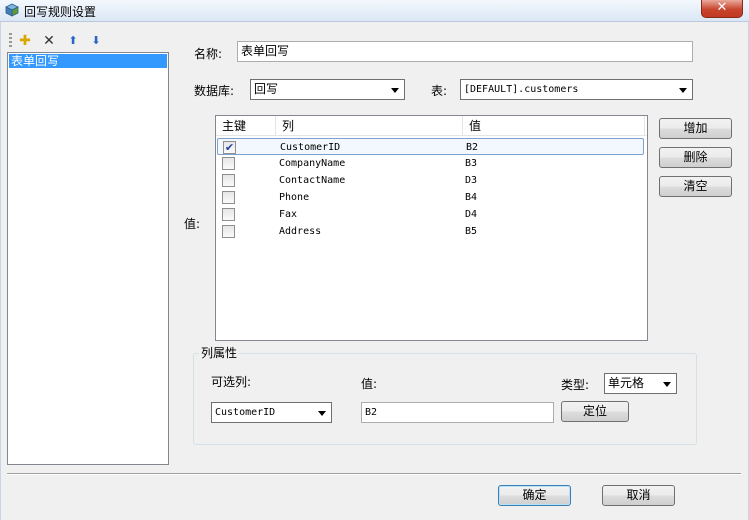 The width and height of the screenshot is (749, 520). I want to click on value-label: 值:, so click(369, 384).